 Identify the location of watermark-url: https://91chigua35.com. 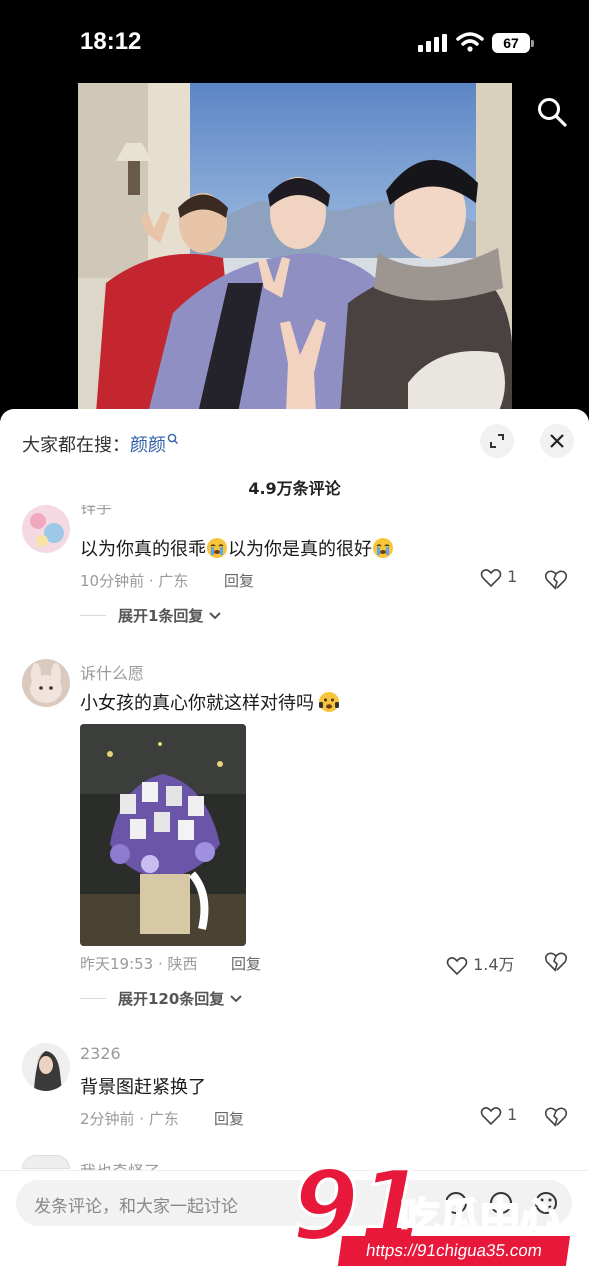
(454, 1251).